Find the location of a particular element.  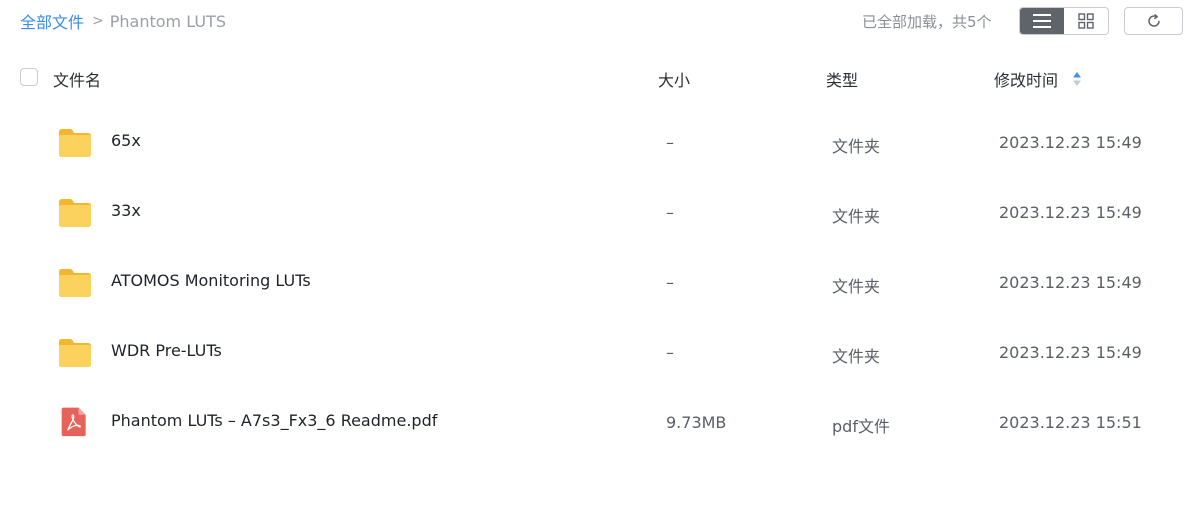

file-modified: 2023.12.23 15:51 is located at coordinates (1070, 422).